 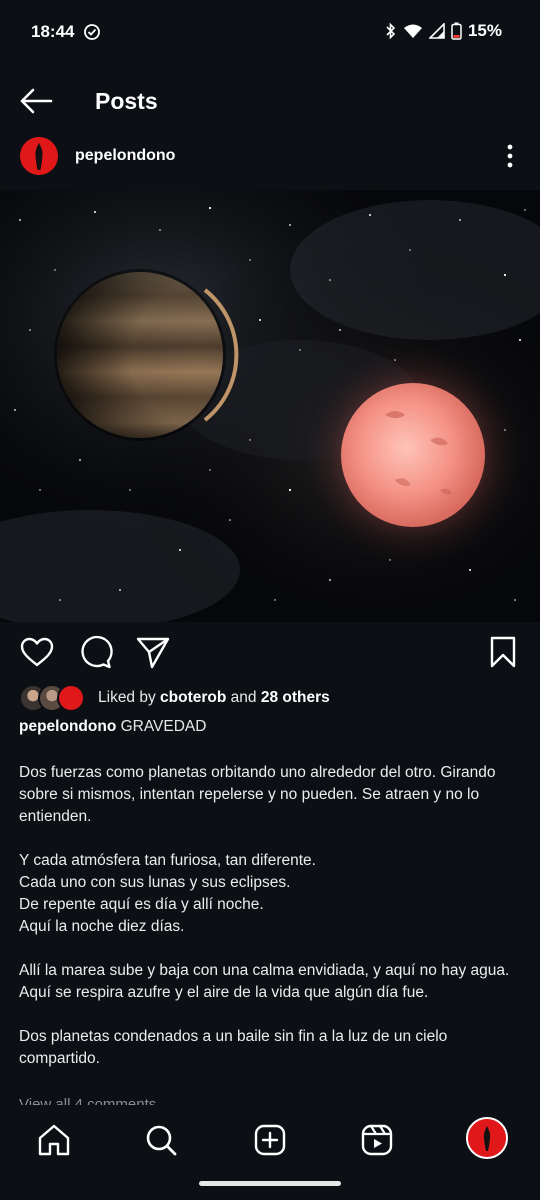 I want to click on caption-title: GRAVEDAD, so click(x=161, y=726).